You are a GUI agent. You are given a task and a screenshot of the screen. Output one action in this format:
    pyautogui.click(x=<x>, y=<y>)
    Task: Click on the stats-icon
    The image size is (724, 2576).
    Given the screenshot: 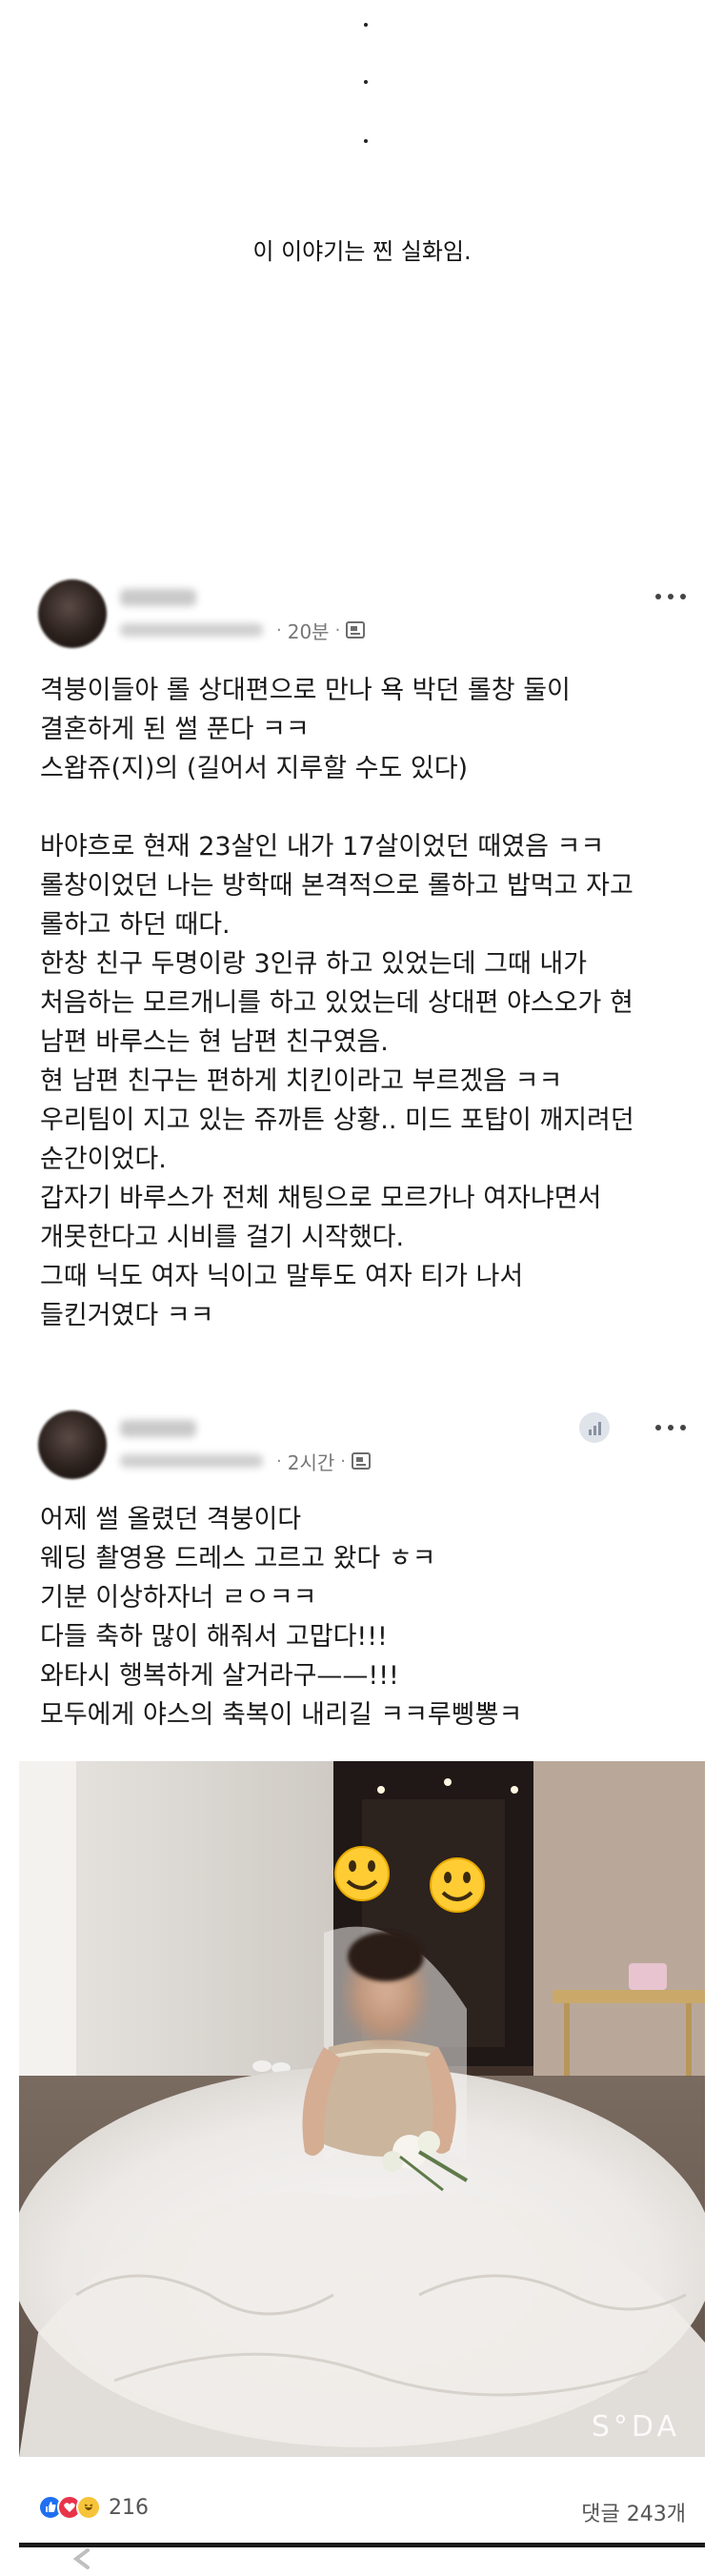 What is the action you would take?
    pyautogui.click(x=594, y=1427)
    